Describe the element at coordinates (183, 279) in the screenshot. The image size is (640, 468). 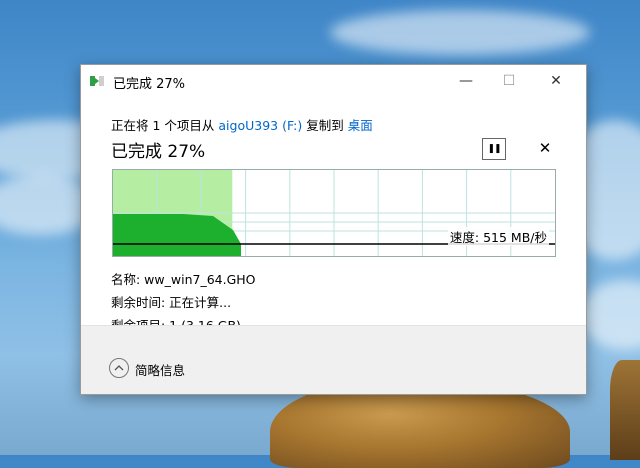
I see `file-name: 名称: ww_win7_64.GHO` at that location.